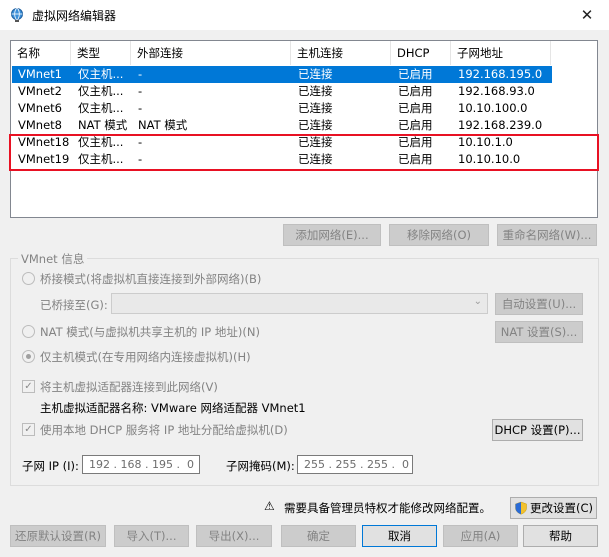 The width and height of the screenshot is (609, 557). I want to click on column-header-host: 主机连接, so click(341, 53).